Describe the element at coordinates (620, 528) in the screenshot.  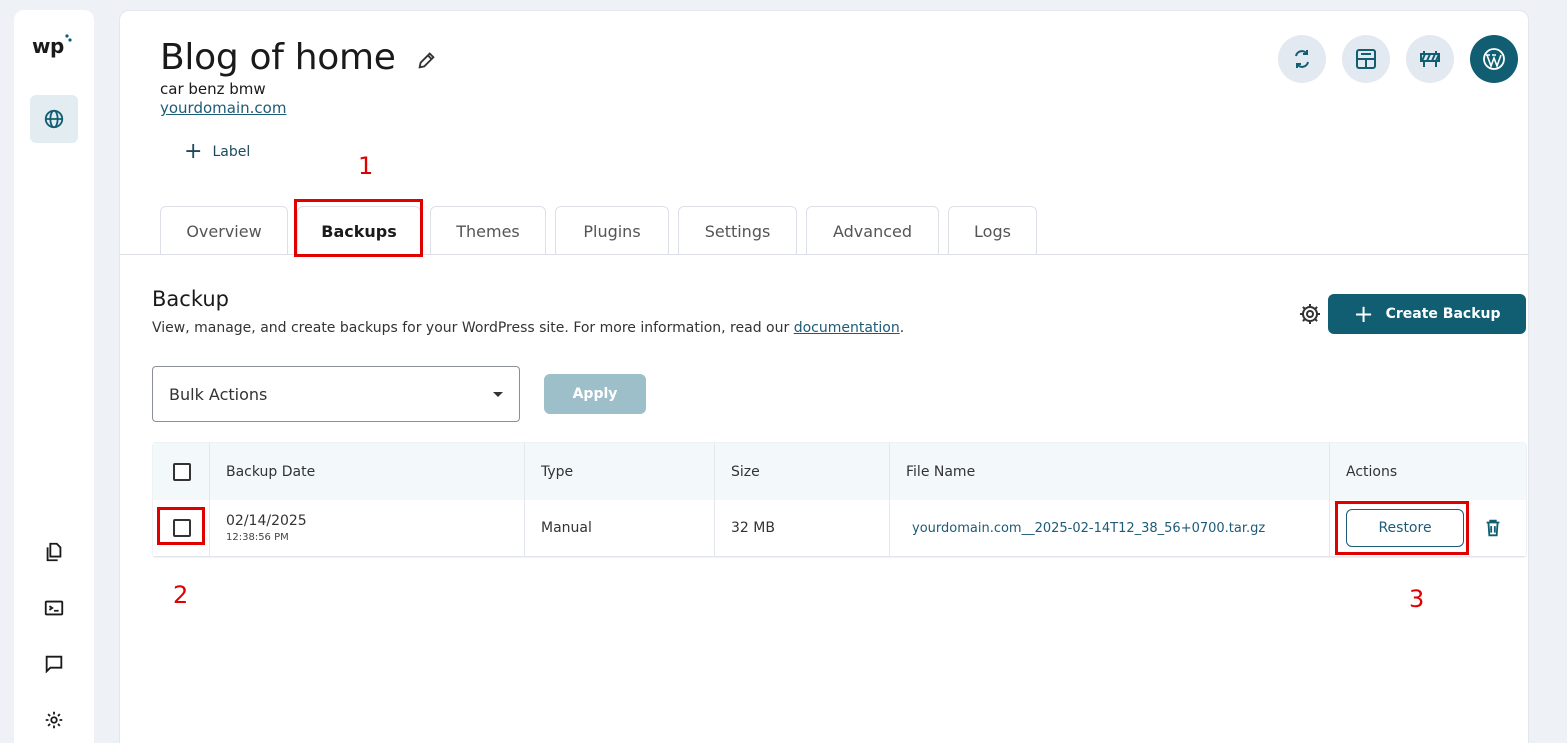
I see `backup-type: Manual` at that location.